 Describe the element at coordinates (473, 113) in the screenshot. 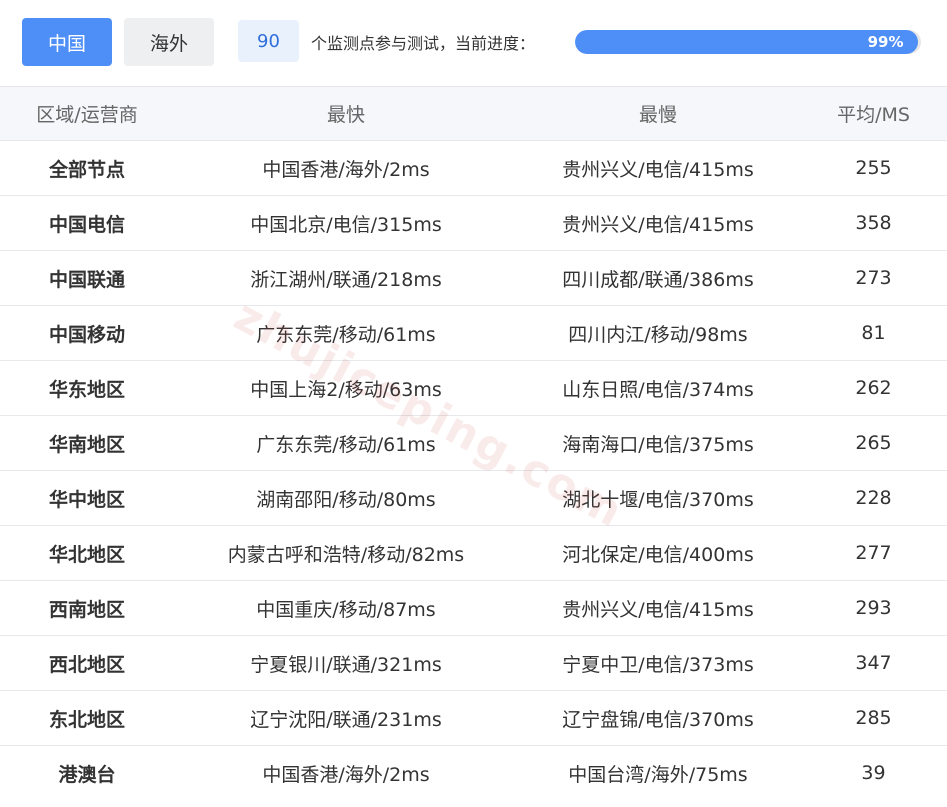

I see `table-header-row: 区域/运营商 最快 最慢 平均/MS` at that location.